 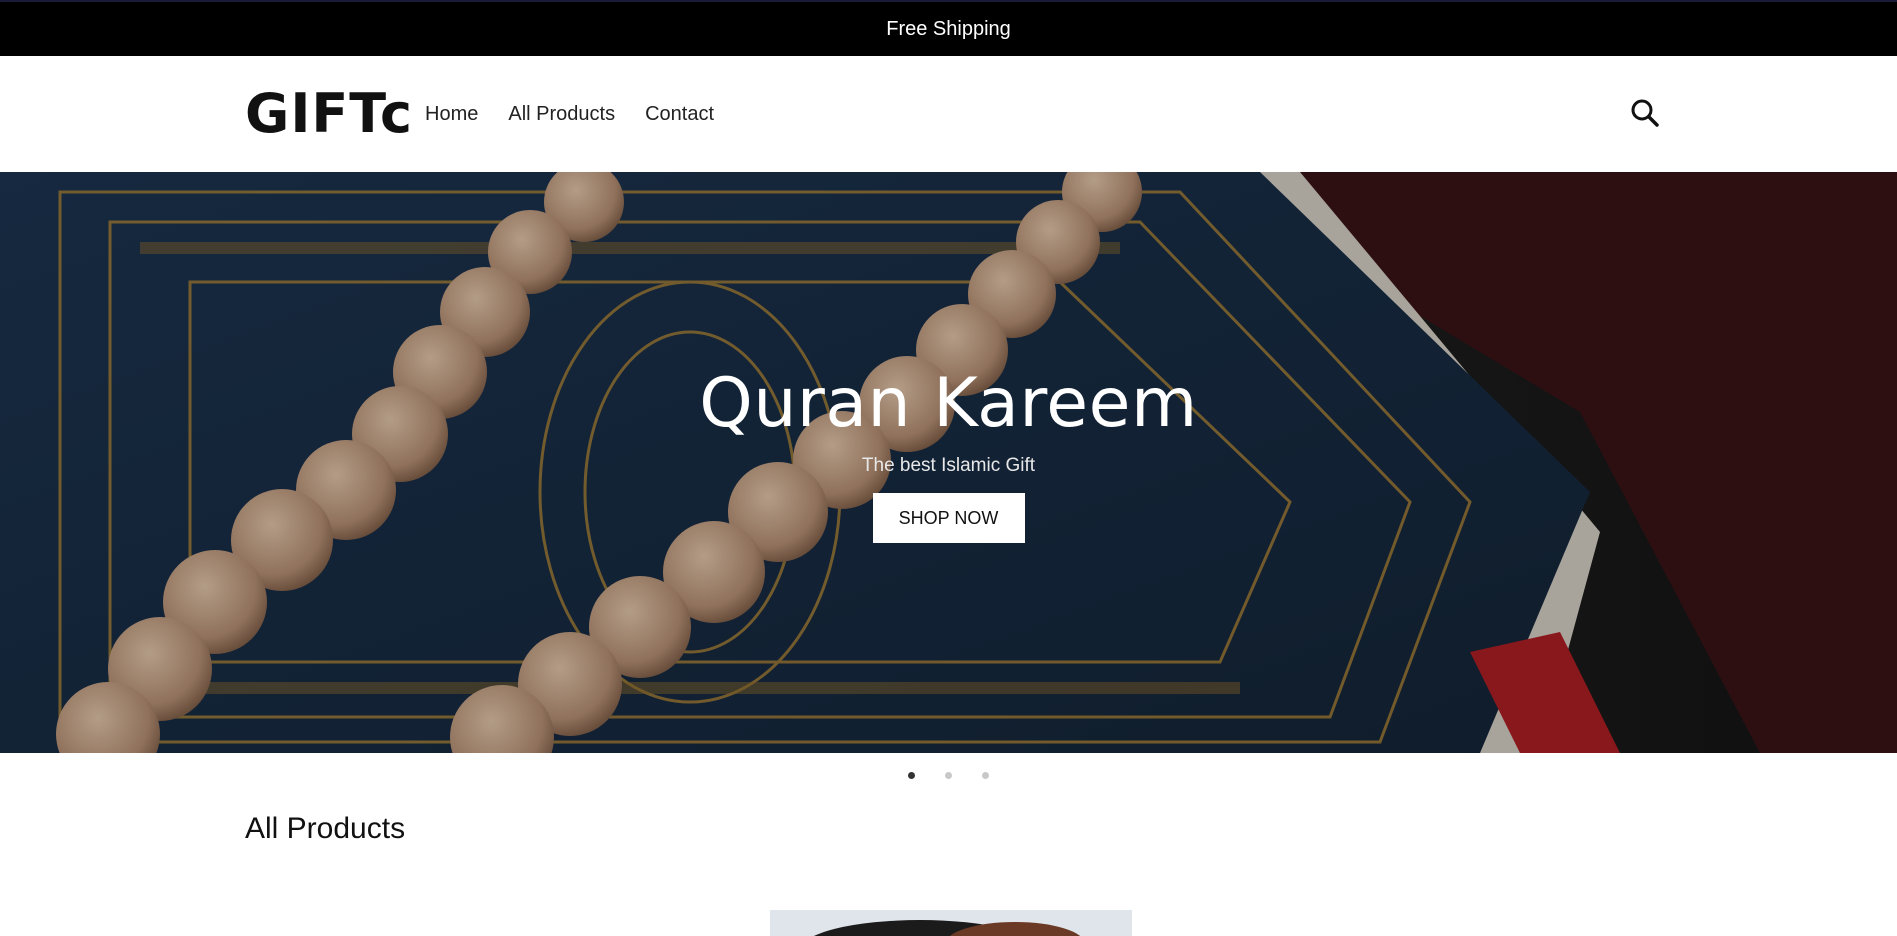 I want to click on main-nav: Home All Products Contact, so click(x=569, y=114).